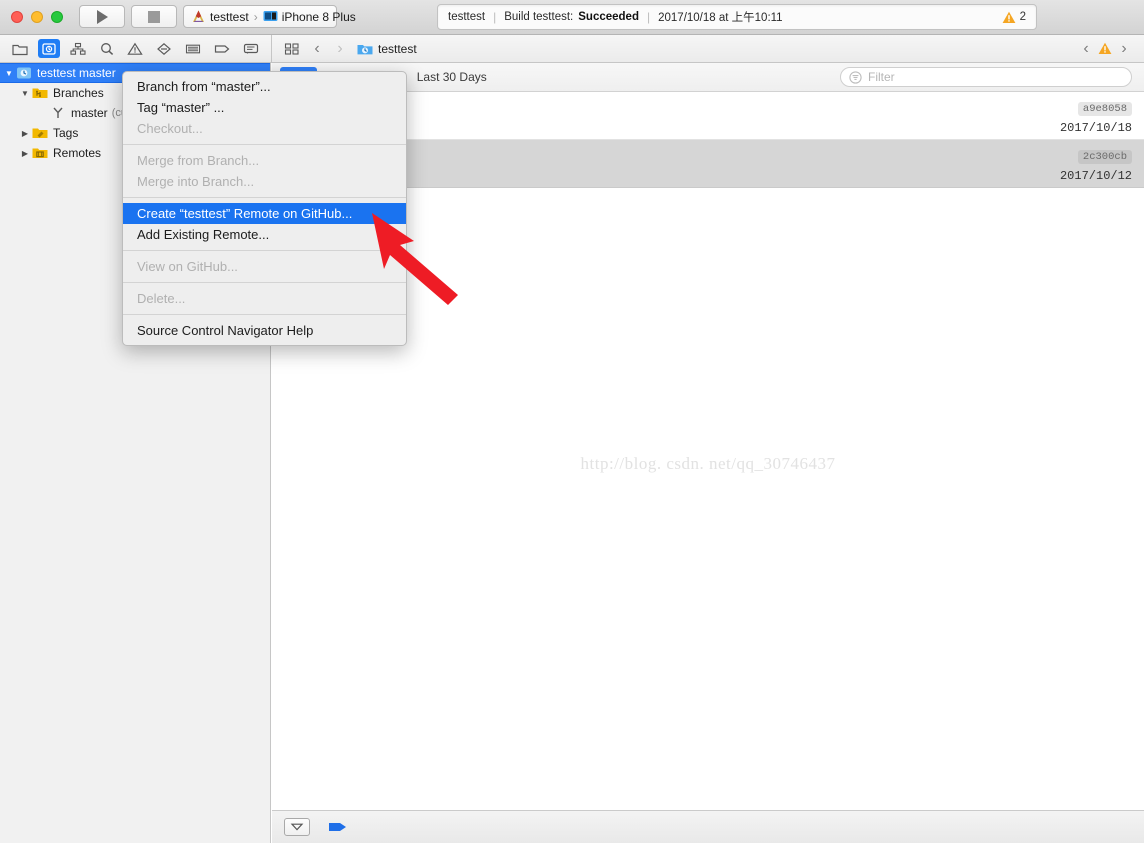 This screenshot has width=1144, height=843. I want to click on commit-meta: a9e8058 2017/10/18, so click(1096, 116).